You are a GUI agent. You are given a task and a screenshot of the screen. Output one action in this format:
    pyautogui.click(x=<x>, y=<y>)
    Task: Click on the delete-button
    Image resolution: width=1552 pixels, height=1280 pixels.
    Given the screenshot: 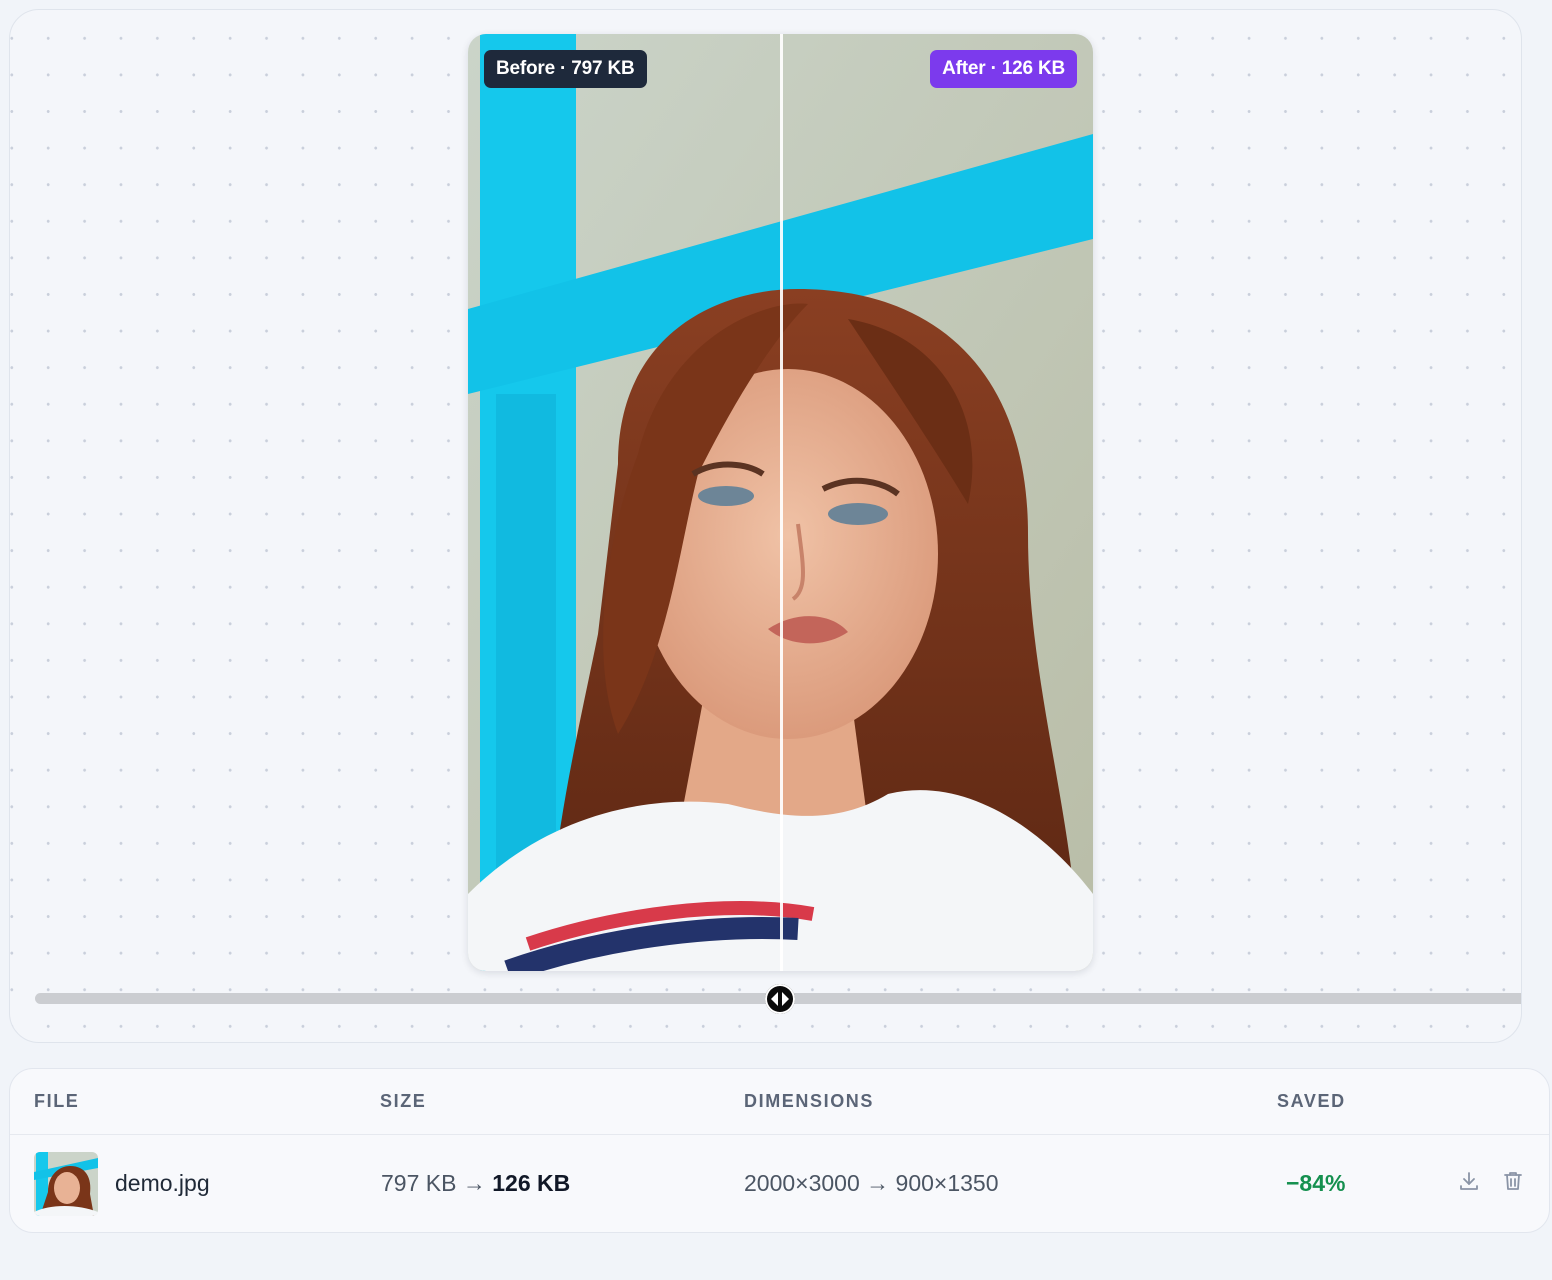 What is the action you would take?
    pyautogui.click(x=1513, y=1181)
    